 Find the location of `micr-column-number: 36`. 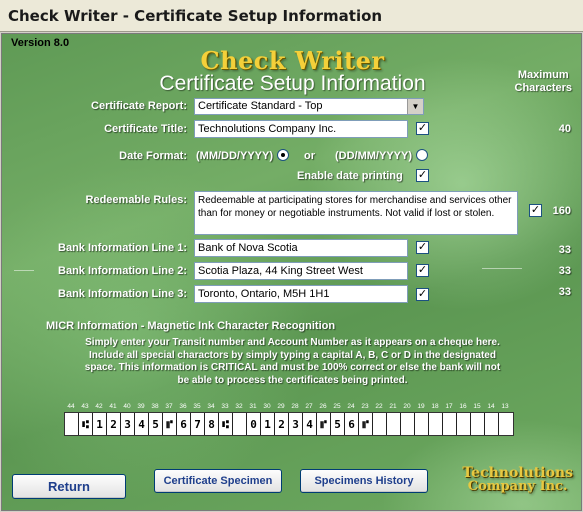

micr-column-number: 36 is located at coordinates (183, 406).